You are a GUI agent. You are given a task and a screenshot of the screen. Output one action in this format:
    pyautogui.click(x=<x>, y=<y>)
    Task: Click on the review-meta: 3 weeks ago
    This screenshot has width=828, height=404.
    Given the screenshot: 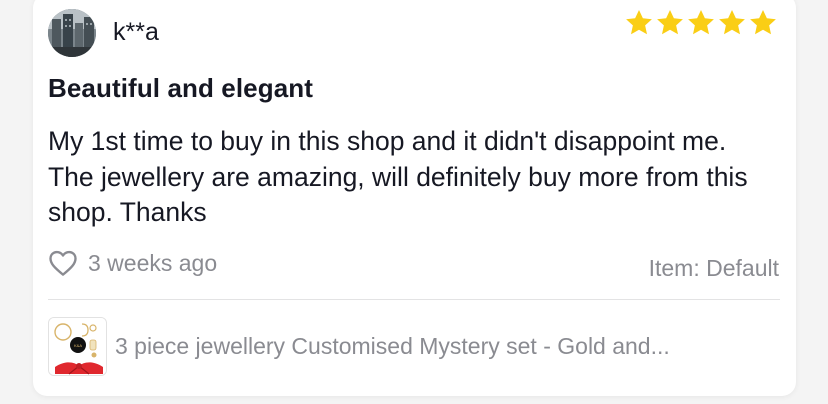 What is the action you would take?
    pyautogui.click(x=132, y=263)
    